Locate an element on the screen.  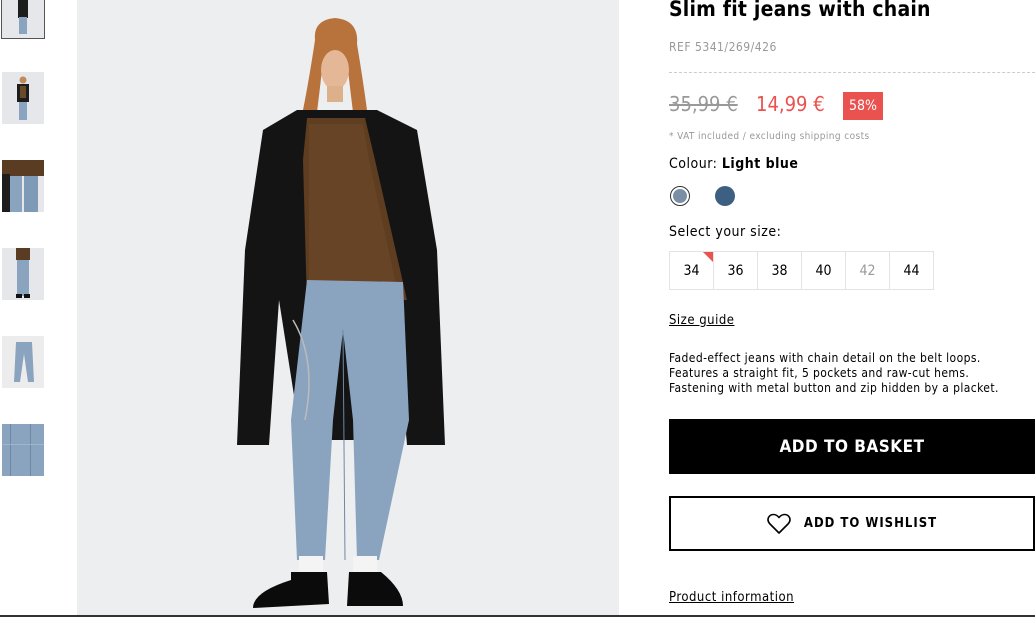
colour-selection-label: Colour: Light blue is located at coordinates (733, 164).